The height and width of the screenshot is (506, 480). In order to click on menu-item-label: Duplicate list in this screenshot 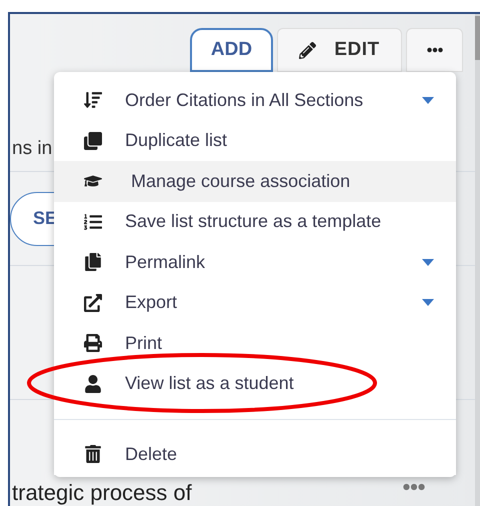, I will do `click(176, 140)`.